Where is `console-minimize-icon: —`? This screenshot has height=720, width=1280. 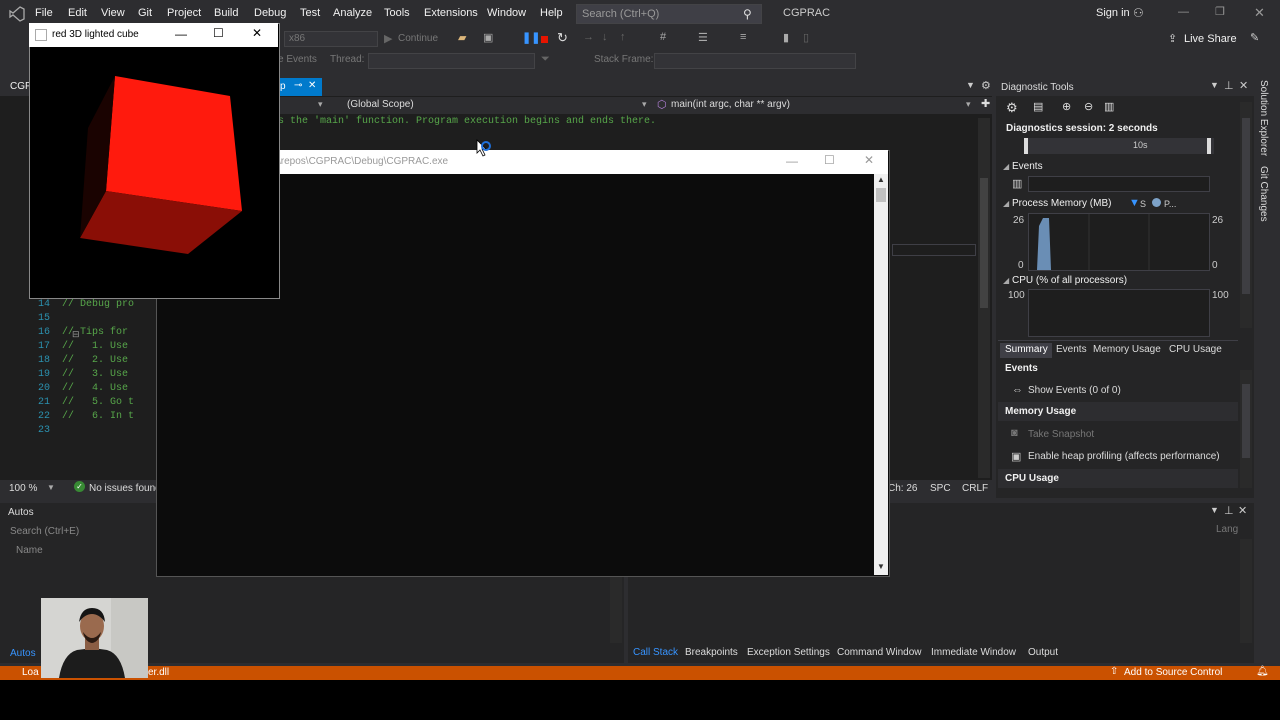
console-minimize-icon: — is located at coordinates (792, 161).